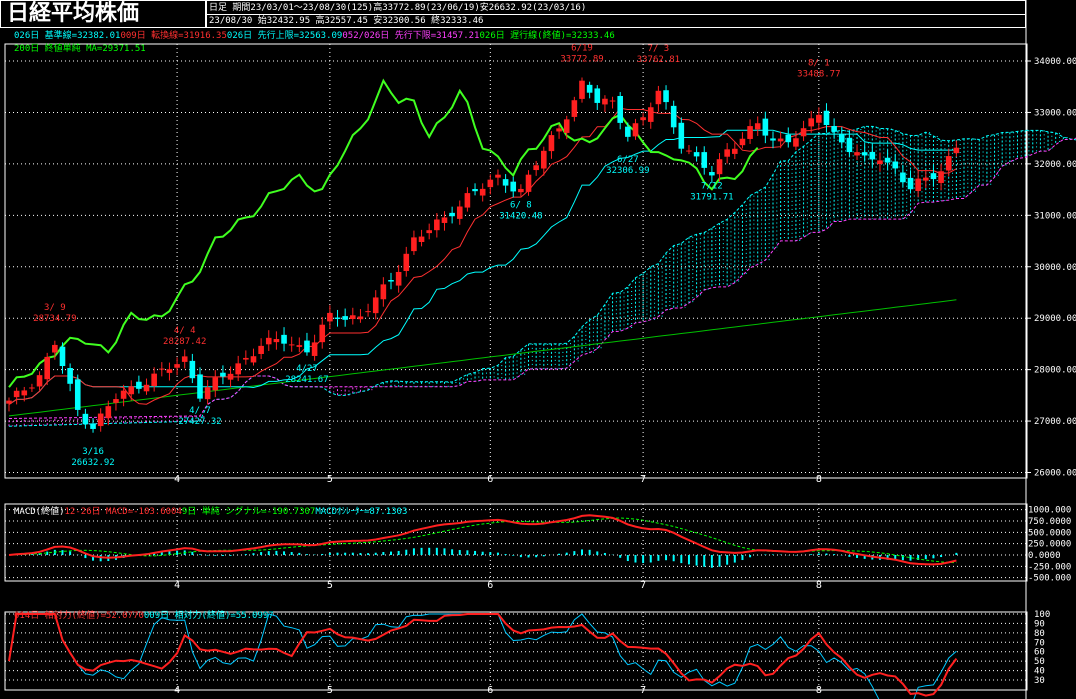 The image size is (1076, 699). I want to click on macd-axis-label: 0.0000, so click(1044, 556).